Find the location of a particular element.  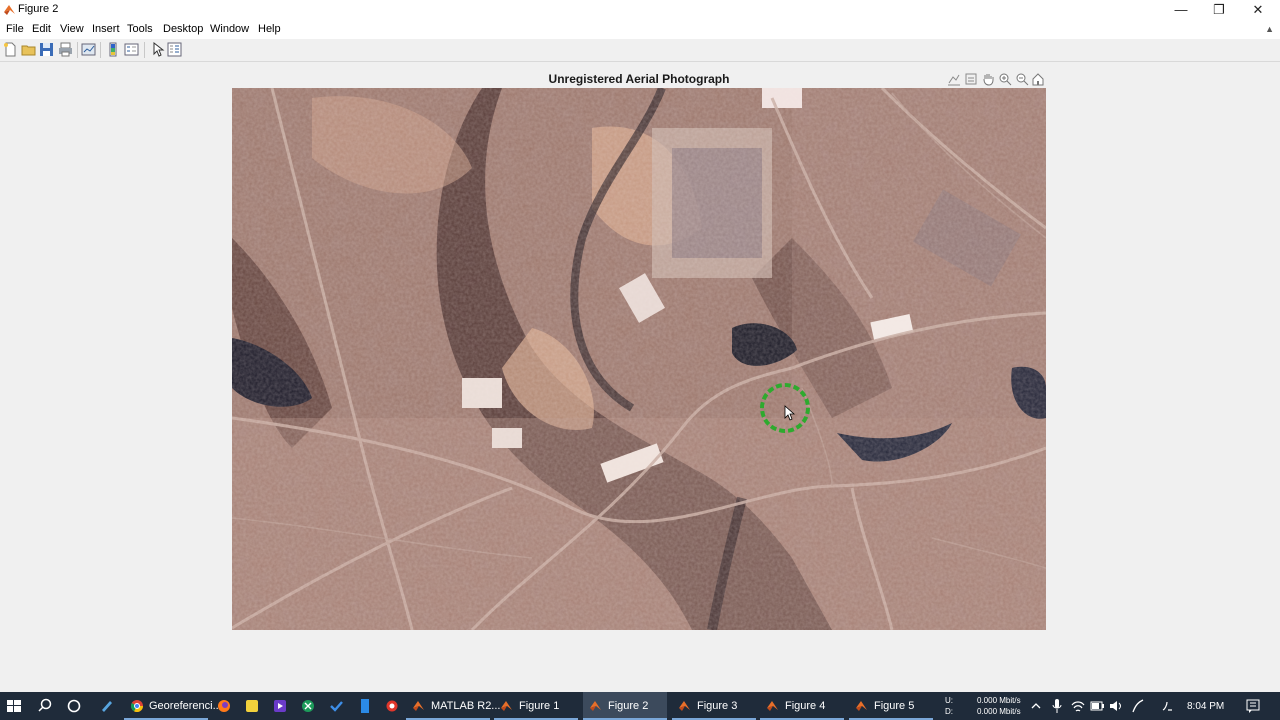

upload-label: U: is located at coordinates (949, 700).